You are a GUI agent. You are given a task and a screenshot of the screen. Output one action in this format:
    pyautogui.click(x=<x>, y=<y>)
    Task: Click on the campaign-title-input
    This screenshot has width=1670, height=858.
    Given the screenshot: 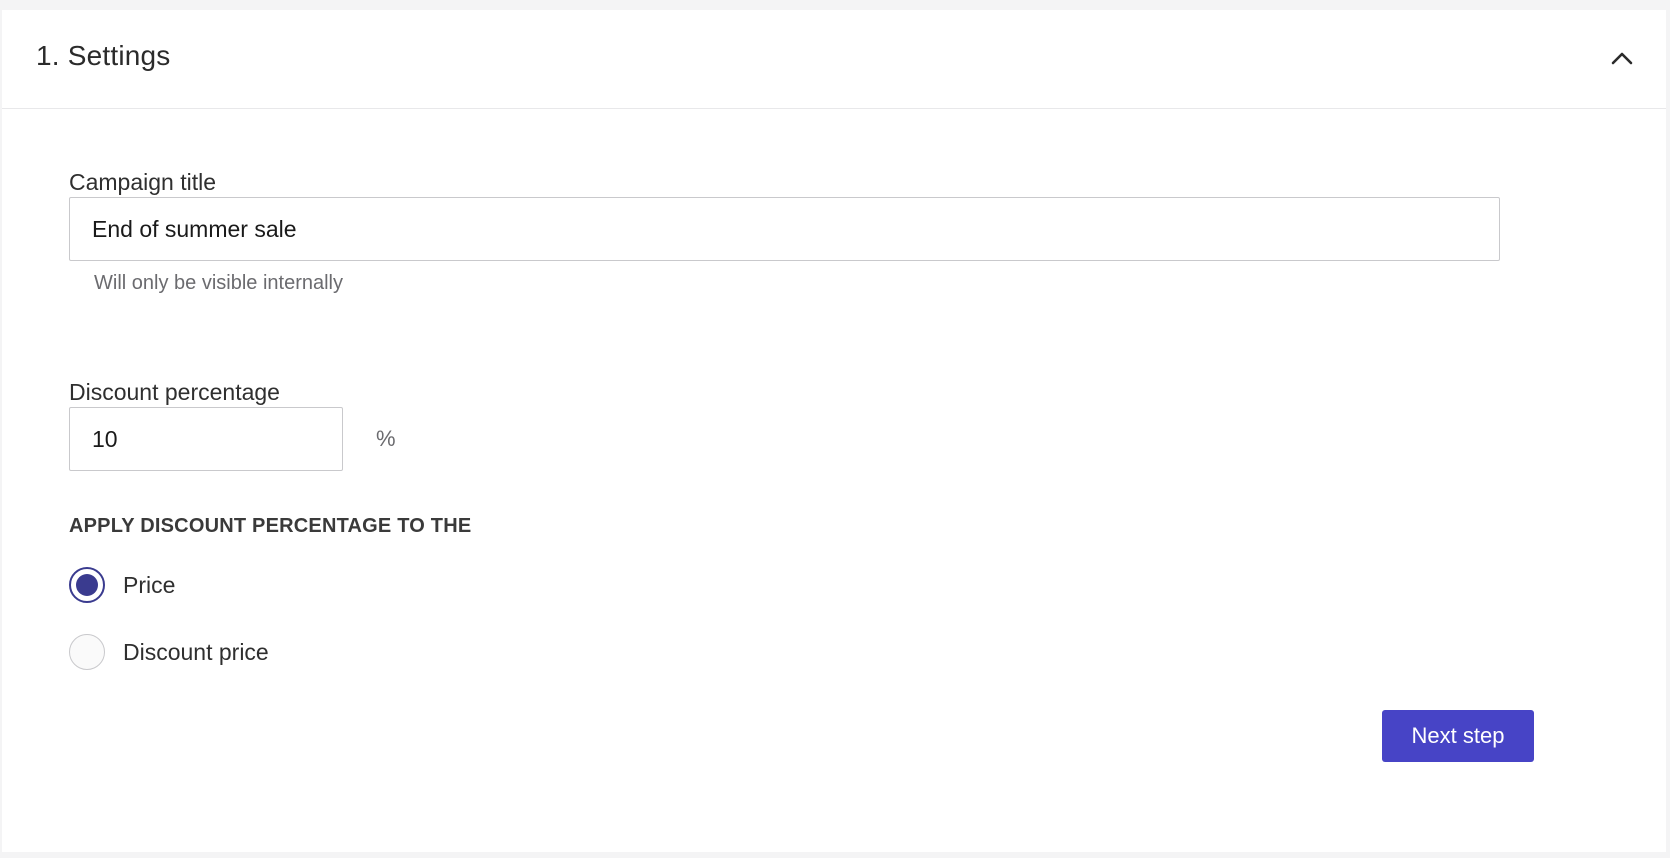 What is the action you would take?
    pyautogui.click(x=784, y=229)
    